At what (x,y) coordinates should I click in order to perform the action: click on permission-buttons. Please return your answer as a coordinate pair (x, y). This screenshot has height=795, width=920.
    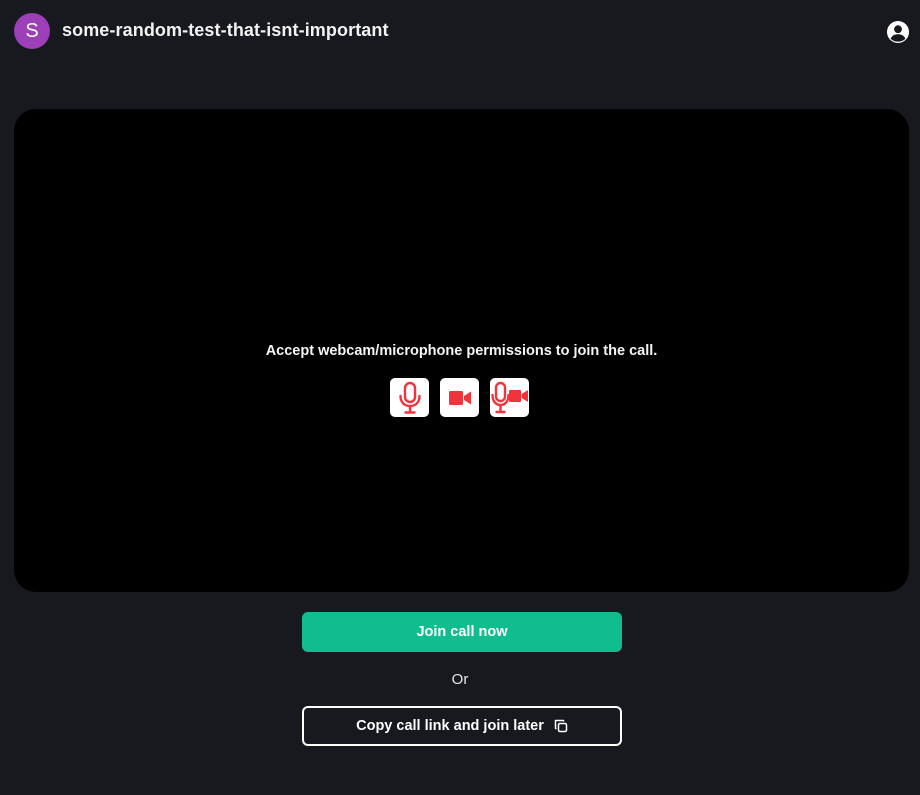
    Looking at the image, I should click on (459, 397).